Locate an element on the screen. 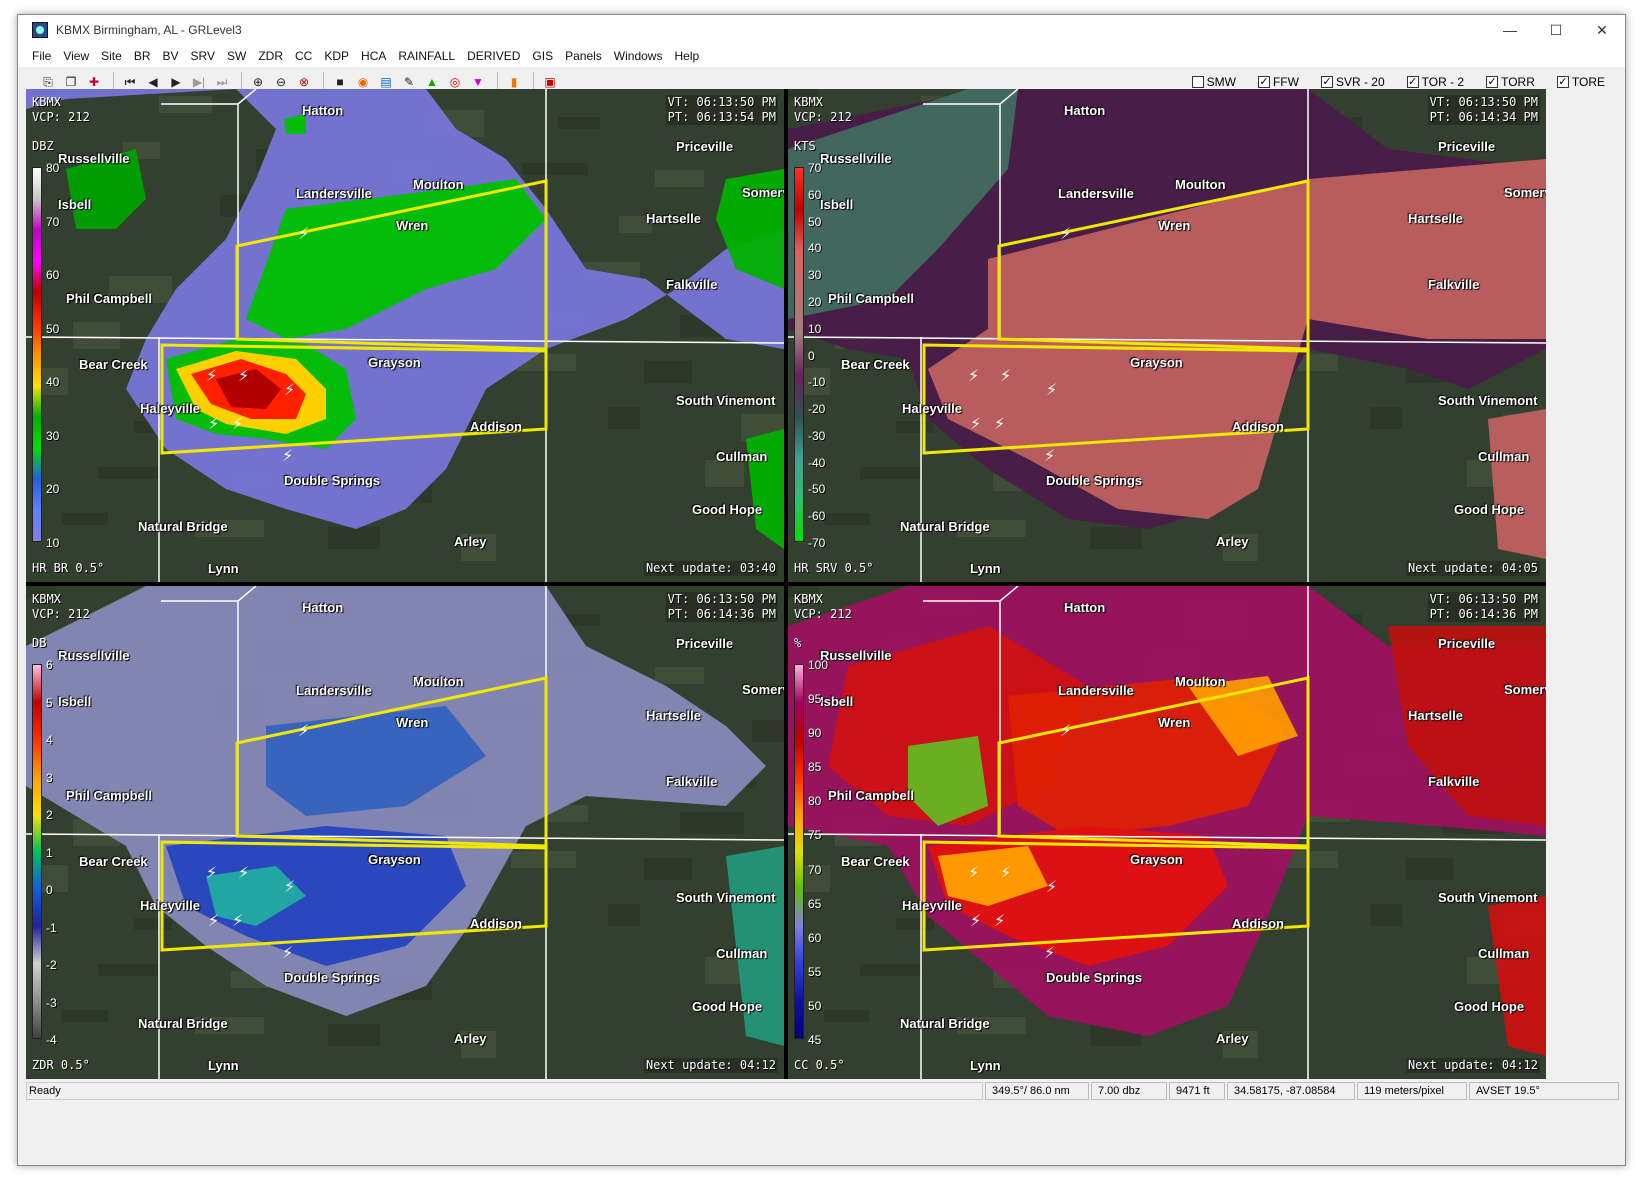 The height and width of the screenshot is (1182, 1643). legend-tick-label: 4 is located at coordinates (49, 740).